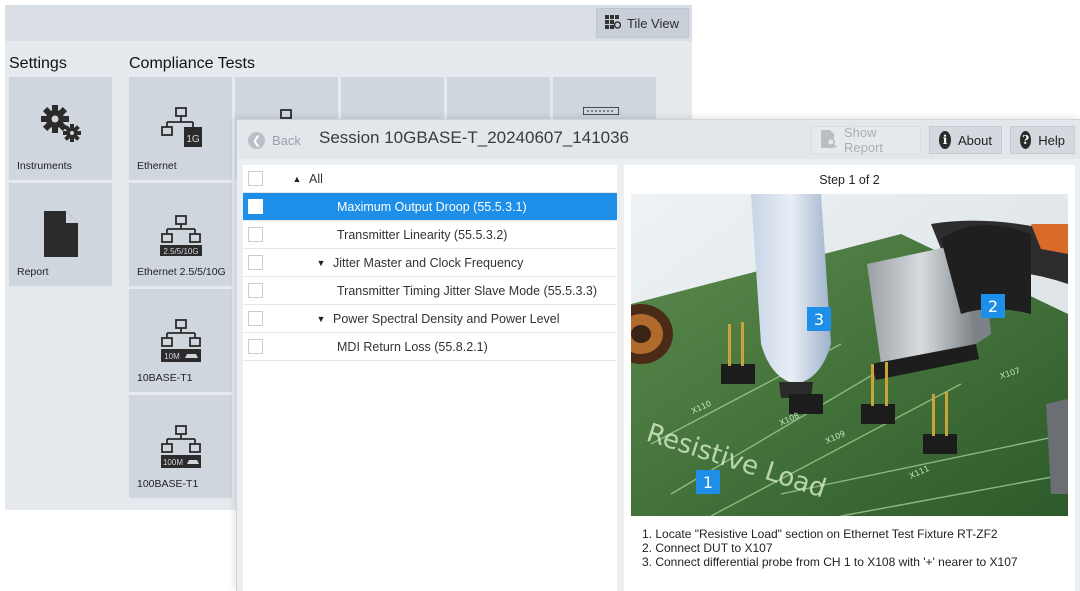 The height and width of the screenshot is (591, 1080). I want to click on network-icon: 1G, so click(180, 128).